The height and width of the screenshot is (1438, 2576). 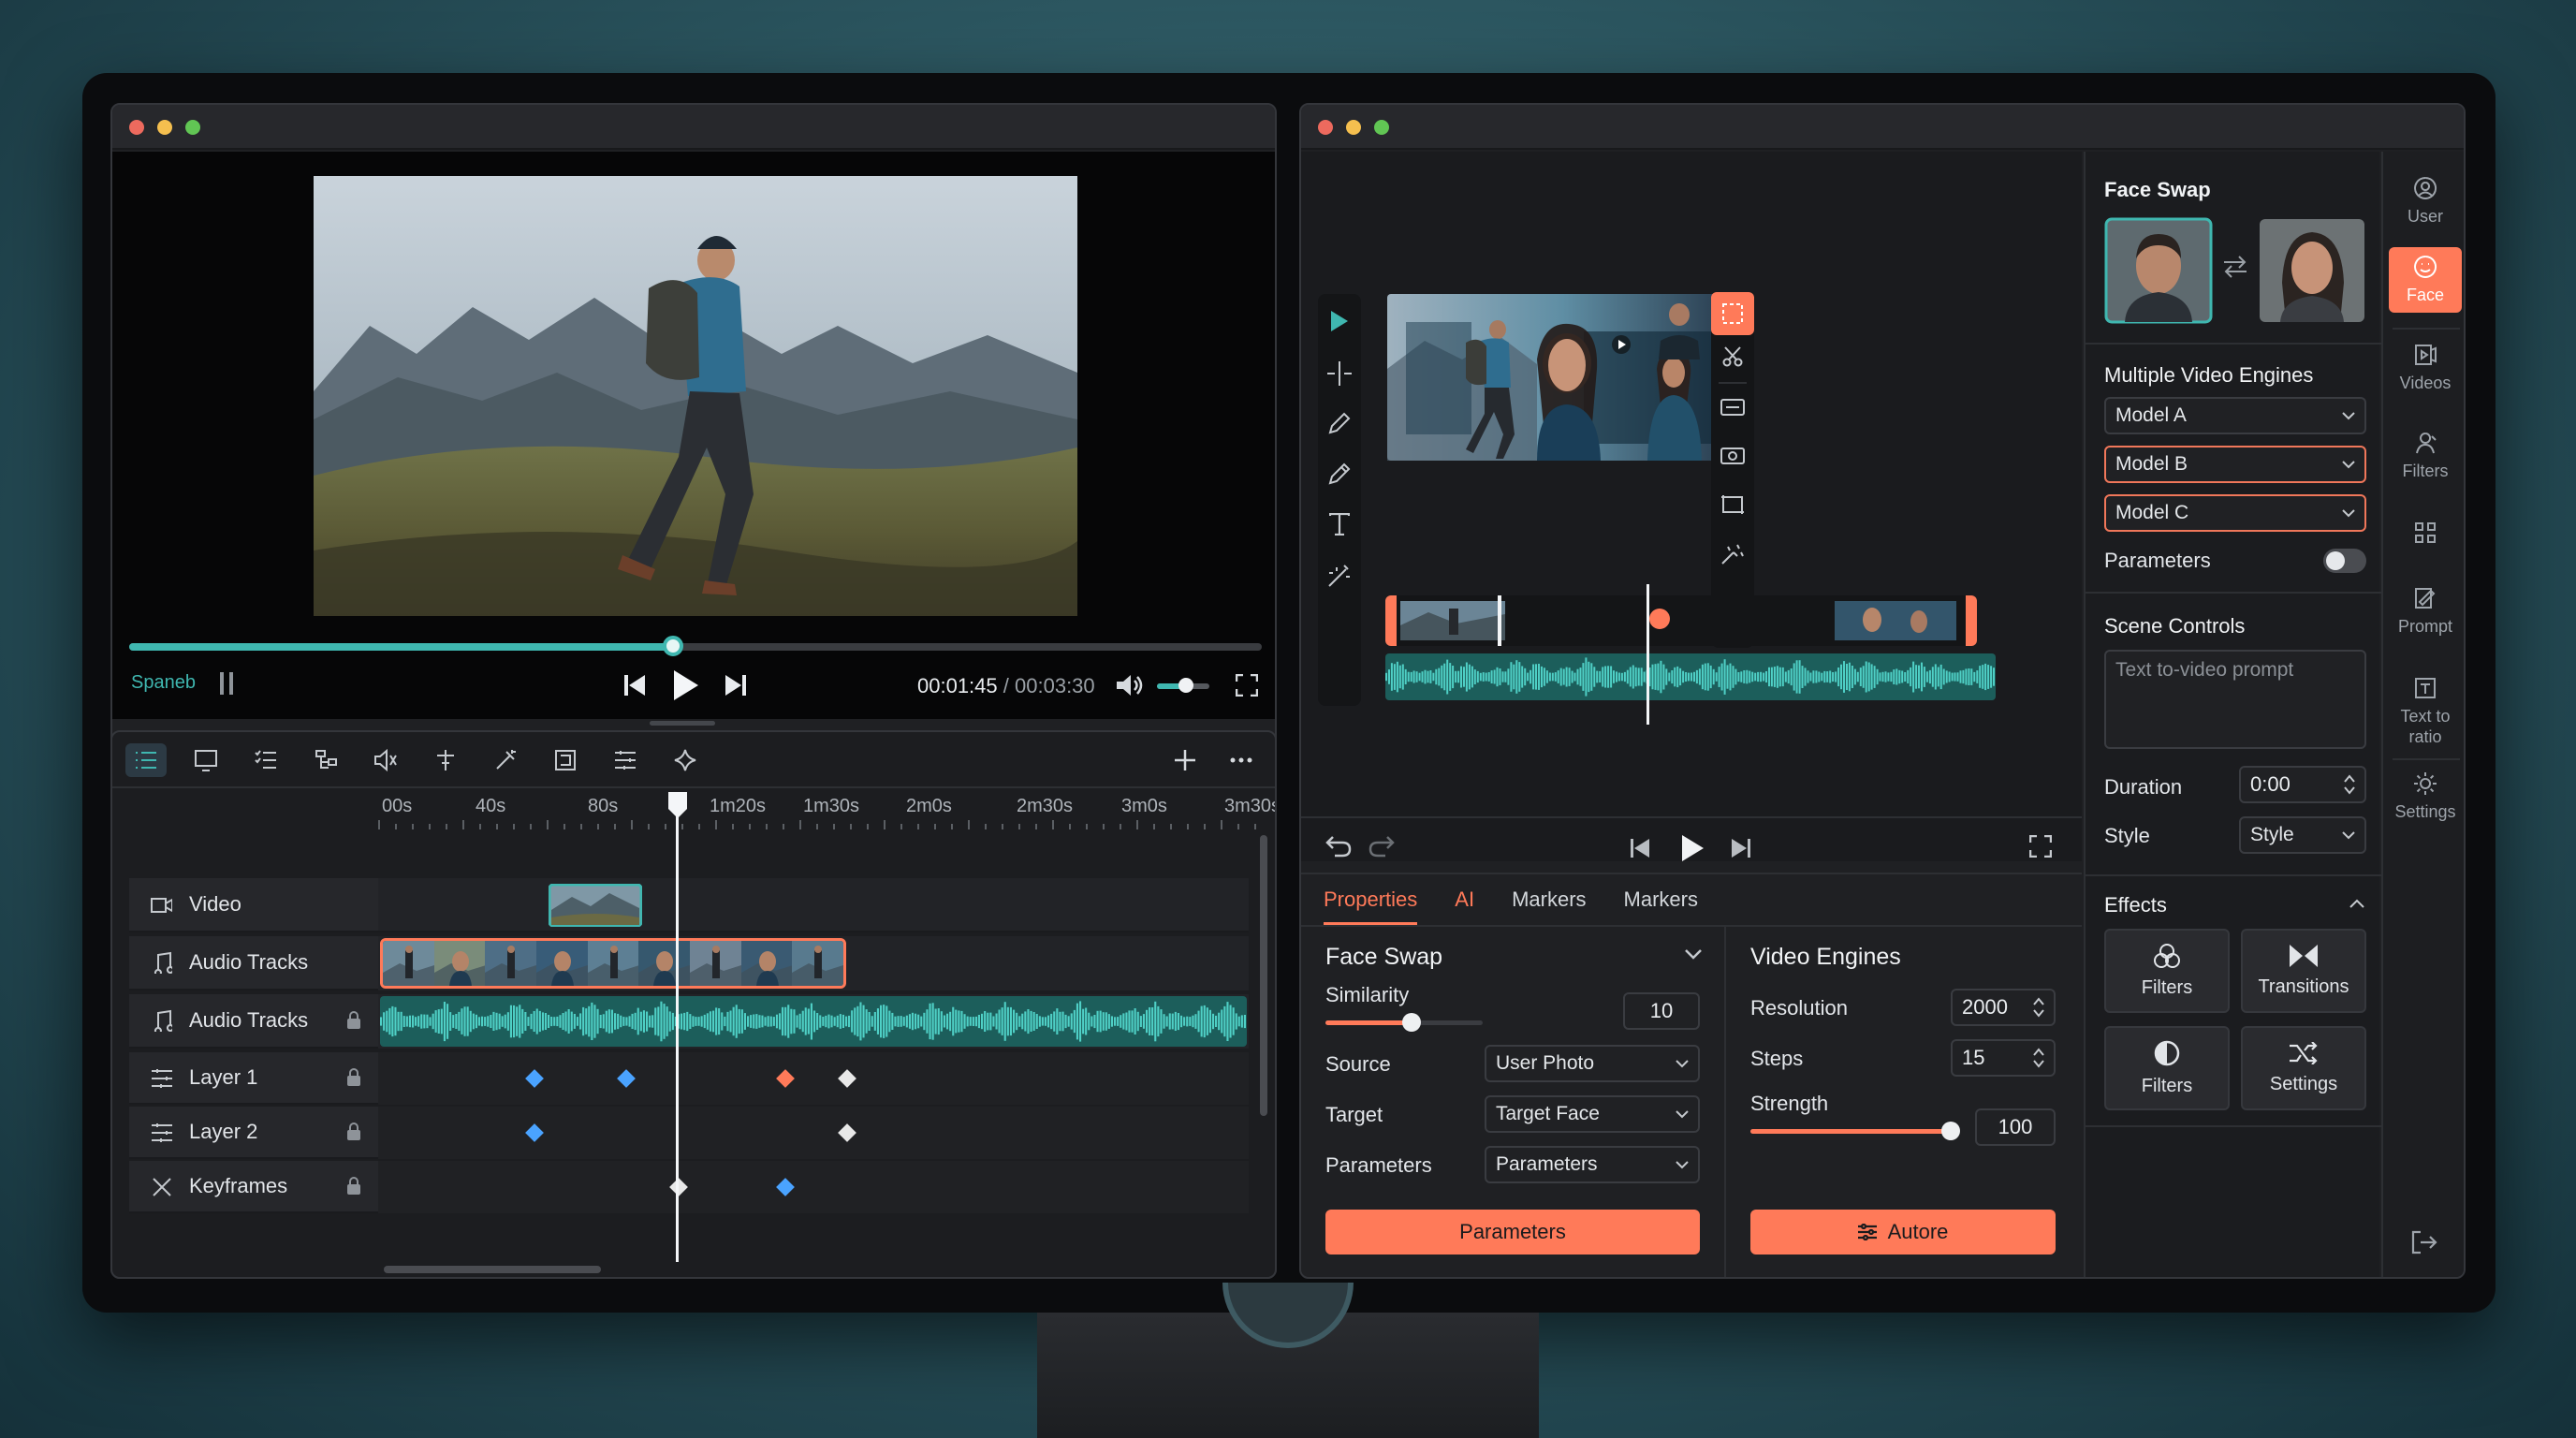 I want to click on add-icon, so click(x=1185, y=760).